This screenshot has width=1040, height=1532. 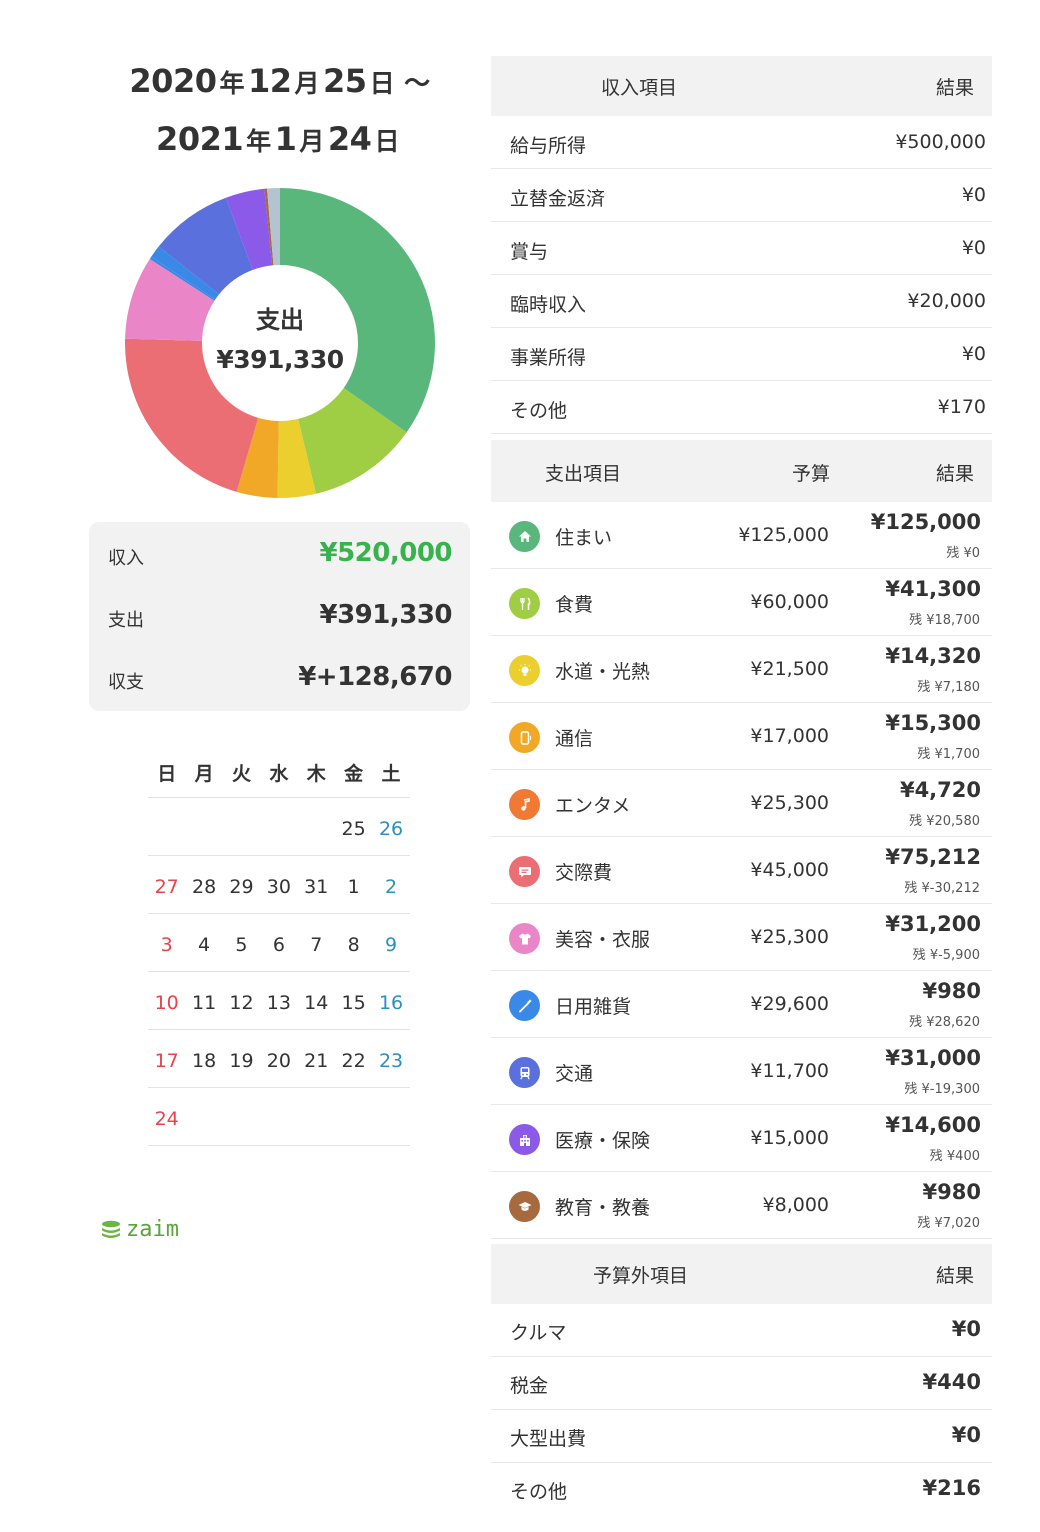 What do you see at coordinates (316, 1058) in the screenshot?
I see `calendar-day: 21` at bounding box center [316, 1058].